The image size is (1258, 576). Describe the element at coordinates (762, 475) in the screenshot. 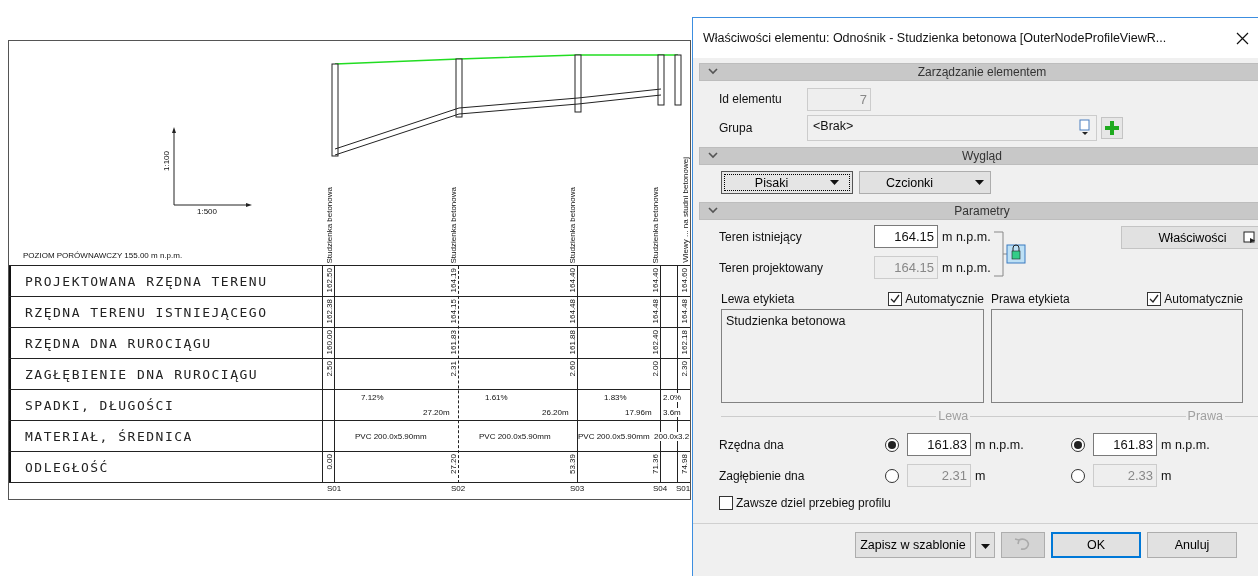

I see `field-label: Zagłębienie dna` at that location.